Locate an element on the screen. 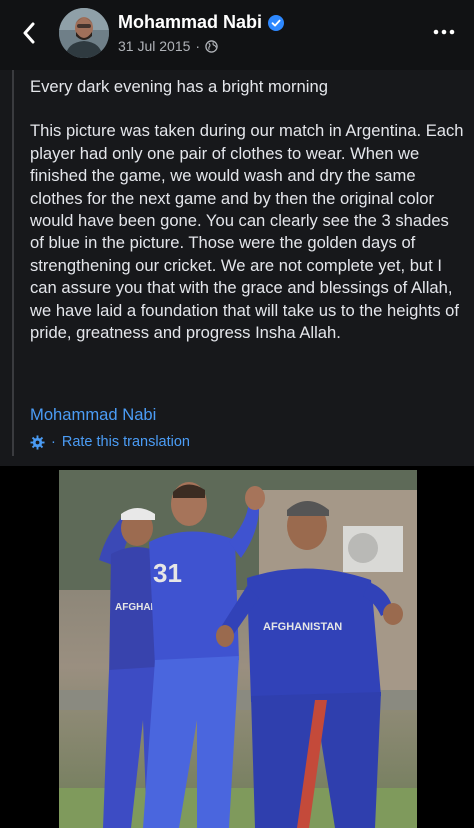 This screenshot has height=828, width=474. rate-translation-label: Rate this translation is located at coordinates (125, 442).